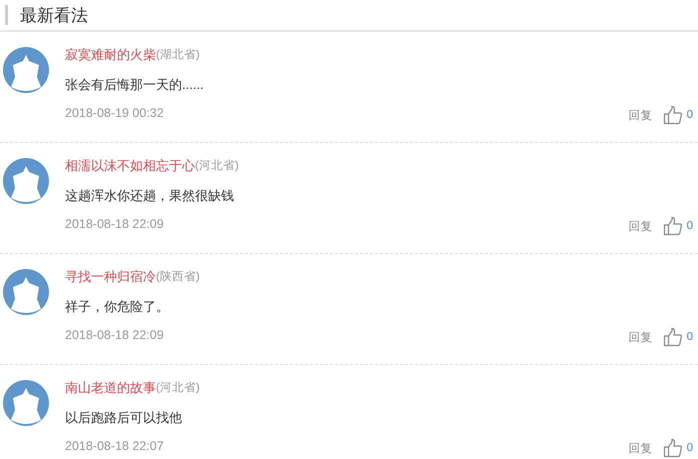  What do you see at coordinates (124, 418) in the screenshot?
I see `comment-text: 以后跑路后可以找他` at bounding box center [124, 418].